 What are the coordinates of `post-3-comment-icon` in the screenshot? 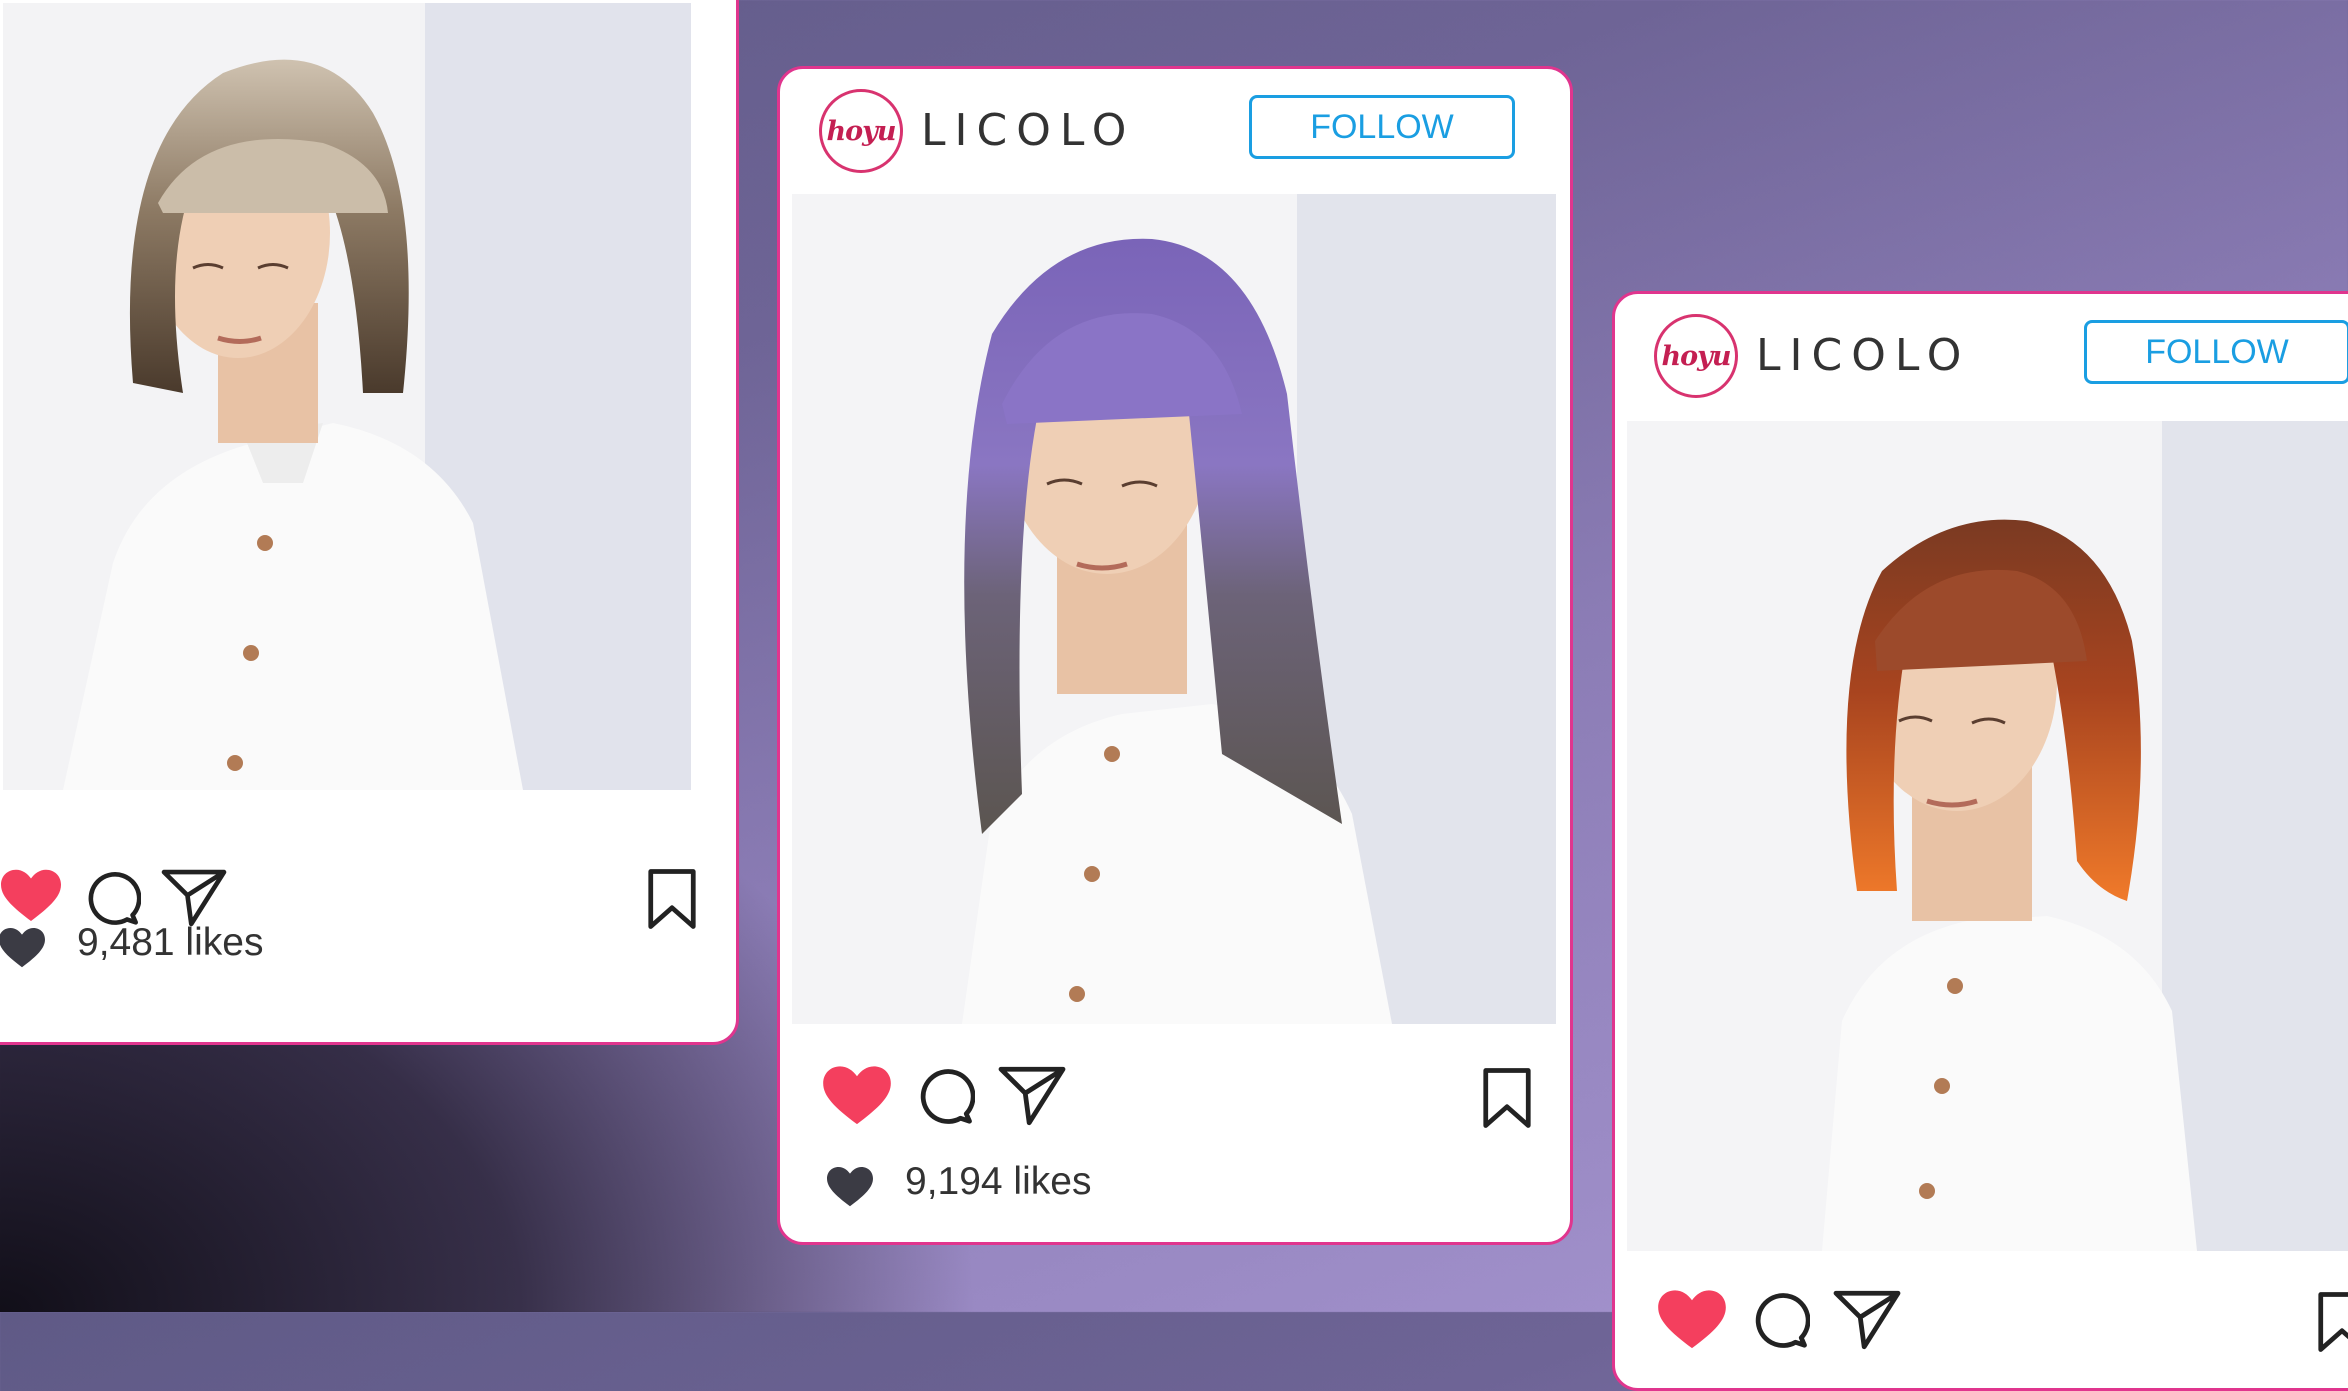 It's located at (1780, 1319).